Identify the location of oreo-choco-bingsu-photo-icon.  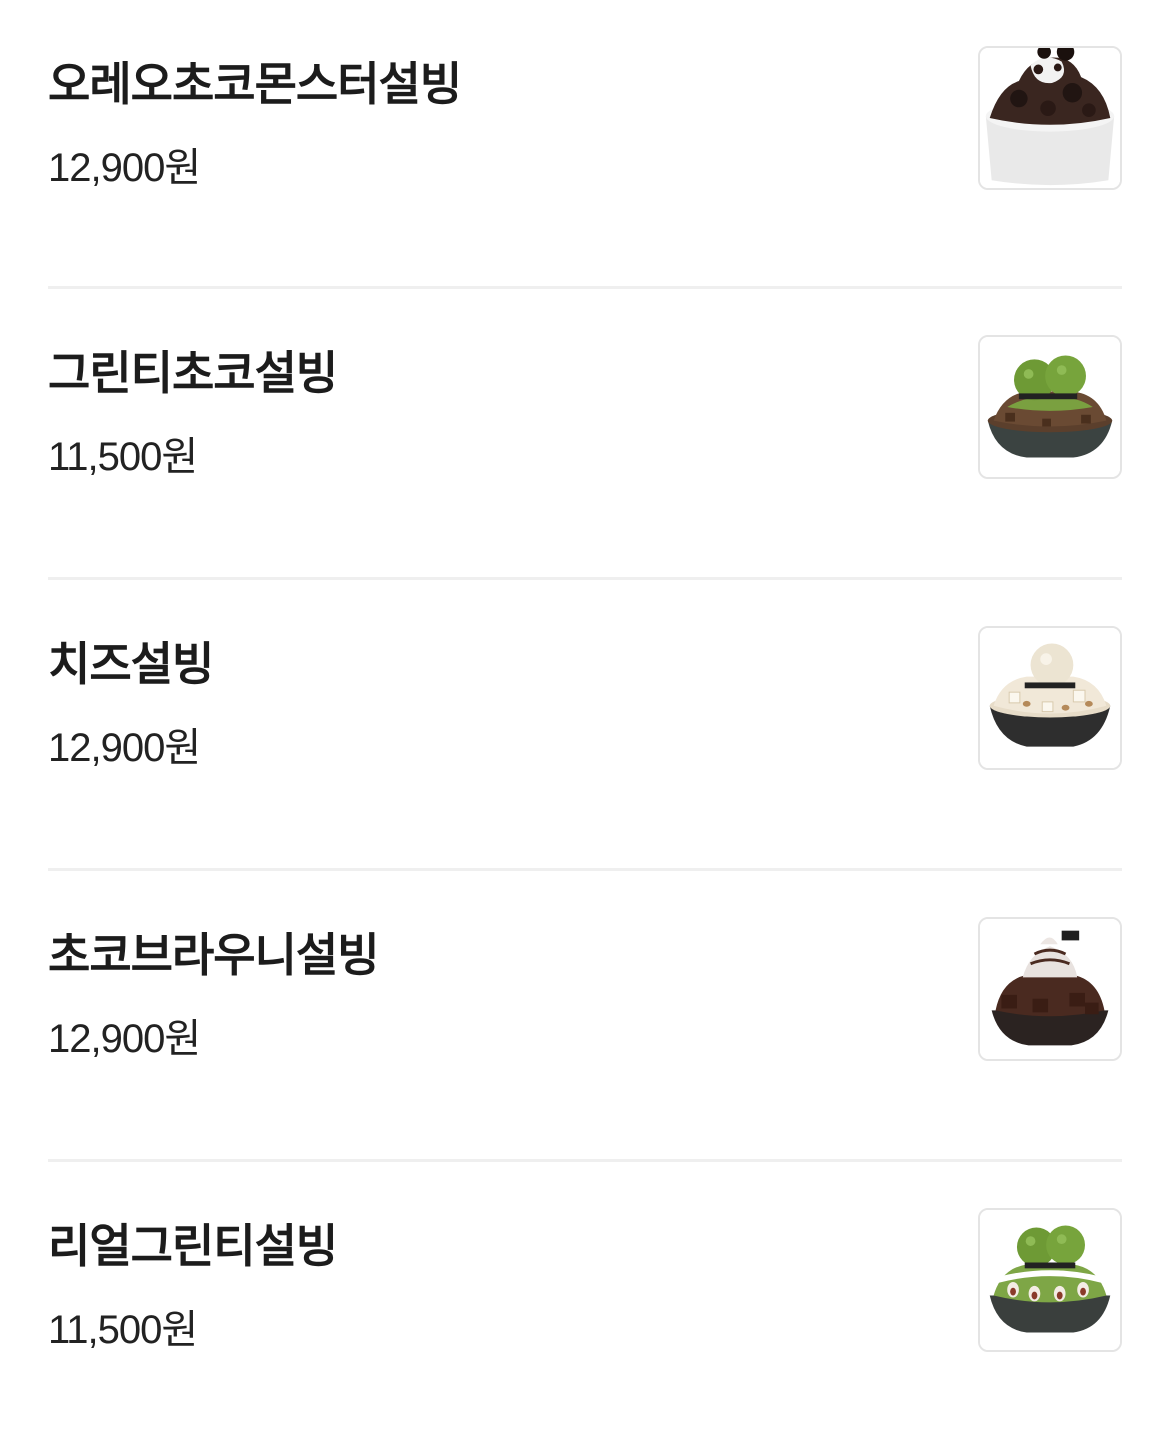
(1050, 118).